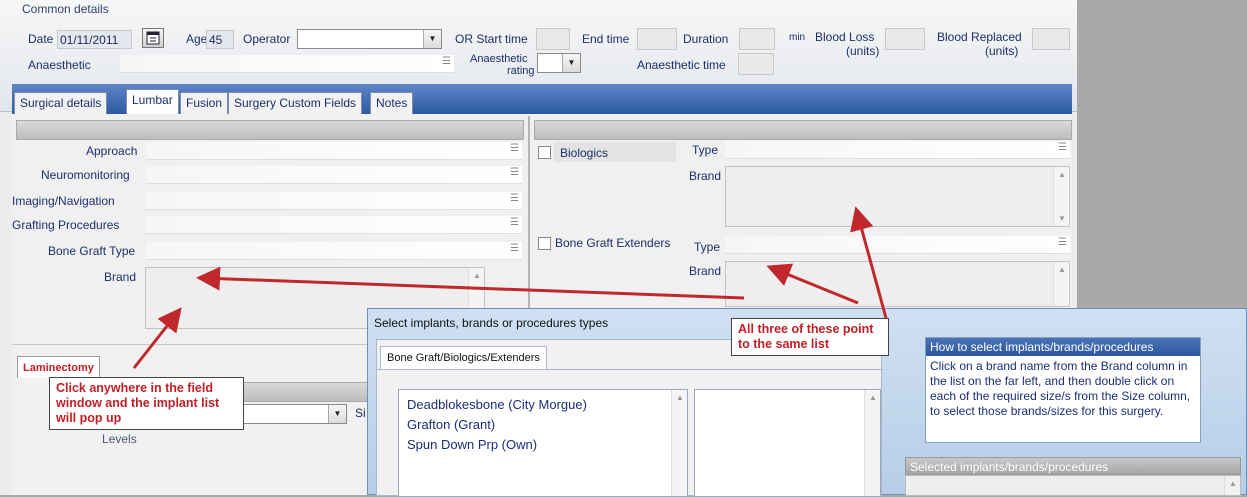 This screenshot has width=1247, height=497. What do you see at coordinates (89, 40) in the screenshot?
I see `date-value: 01/11/2011` at bounding box center [89, 40].